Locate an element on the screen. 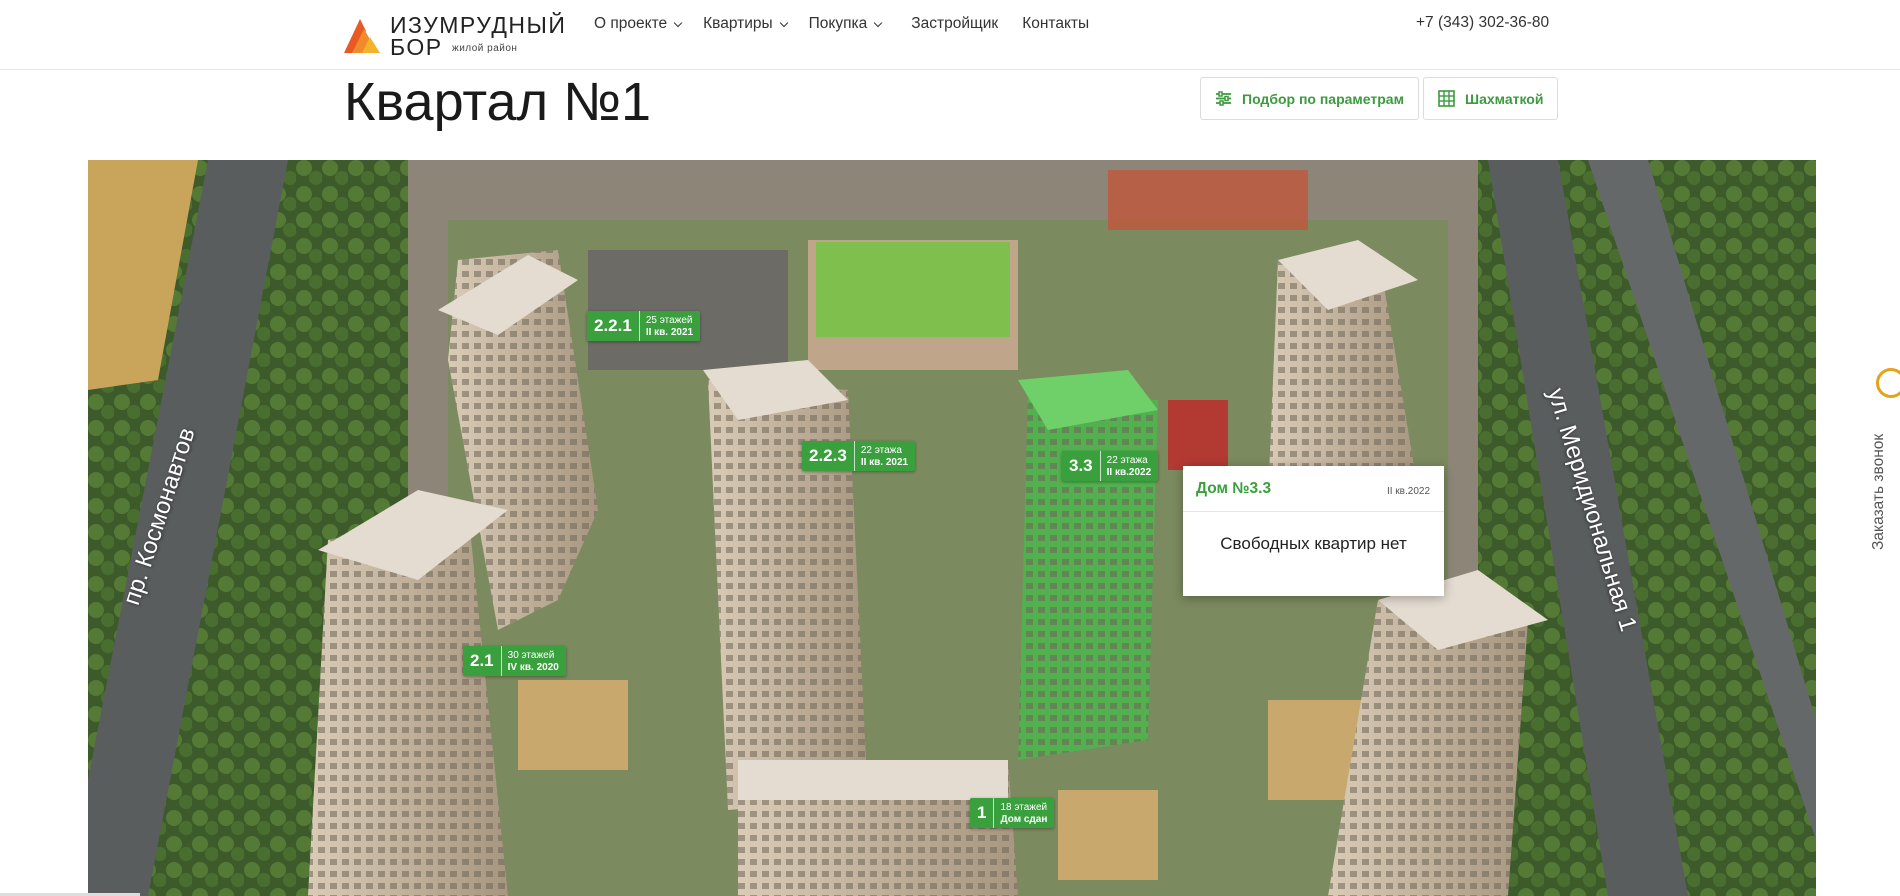 The height and width of the screenshot is (896, 1900). building-date: Дом сдан is located at coordinates (1024, 819).